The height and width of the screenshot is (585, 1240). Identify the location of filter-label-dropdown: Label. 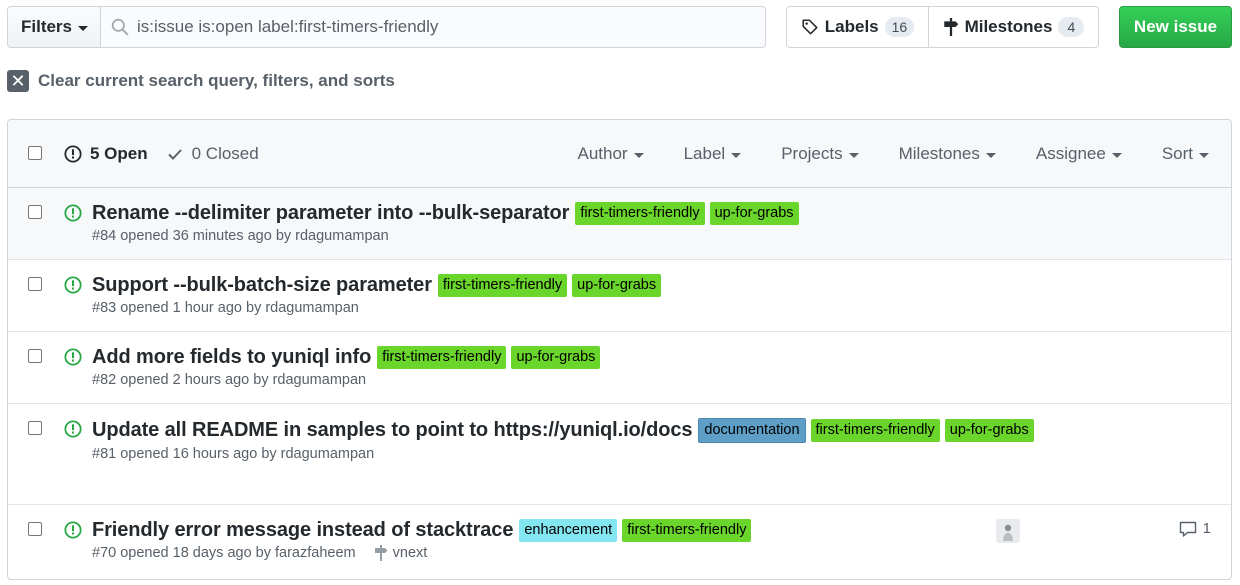
(713, 154).